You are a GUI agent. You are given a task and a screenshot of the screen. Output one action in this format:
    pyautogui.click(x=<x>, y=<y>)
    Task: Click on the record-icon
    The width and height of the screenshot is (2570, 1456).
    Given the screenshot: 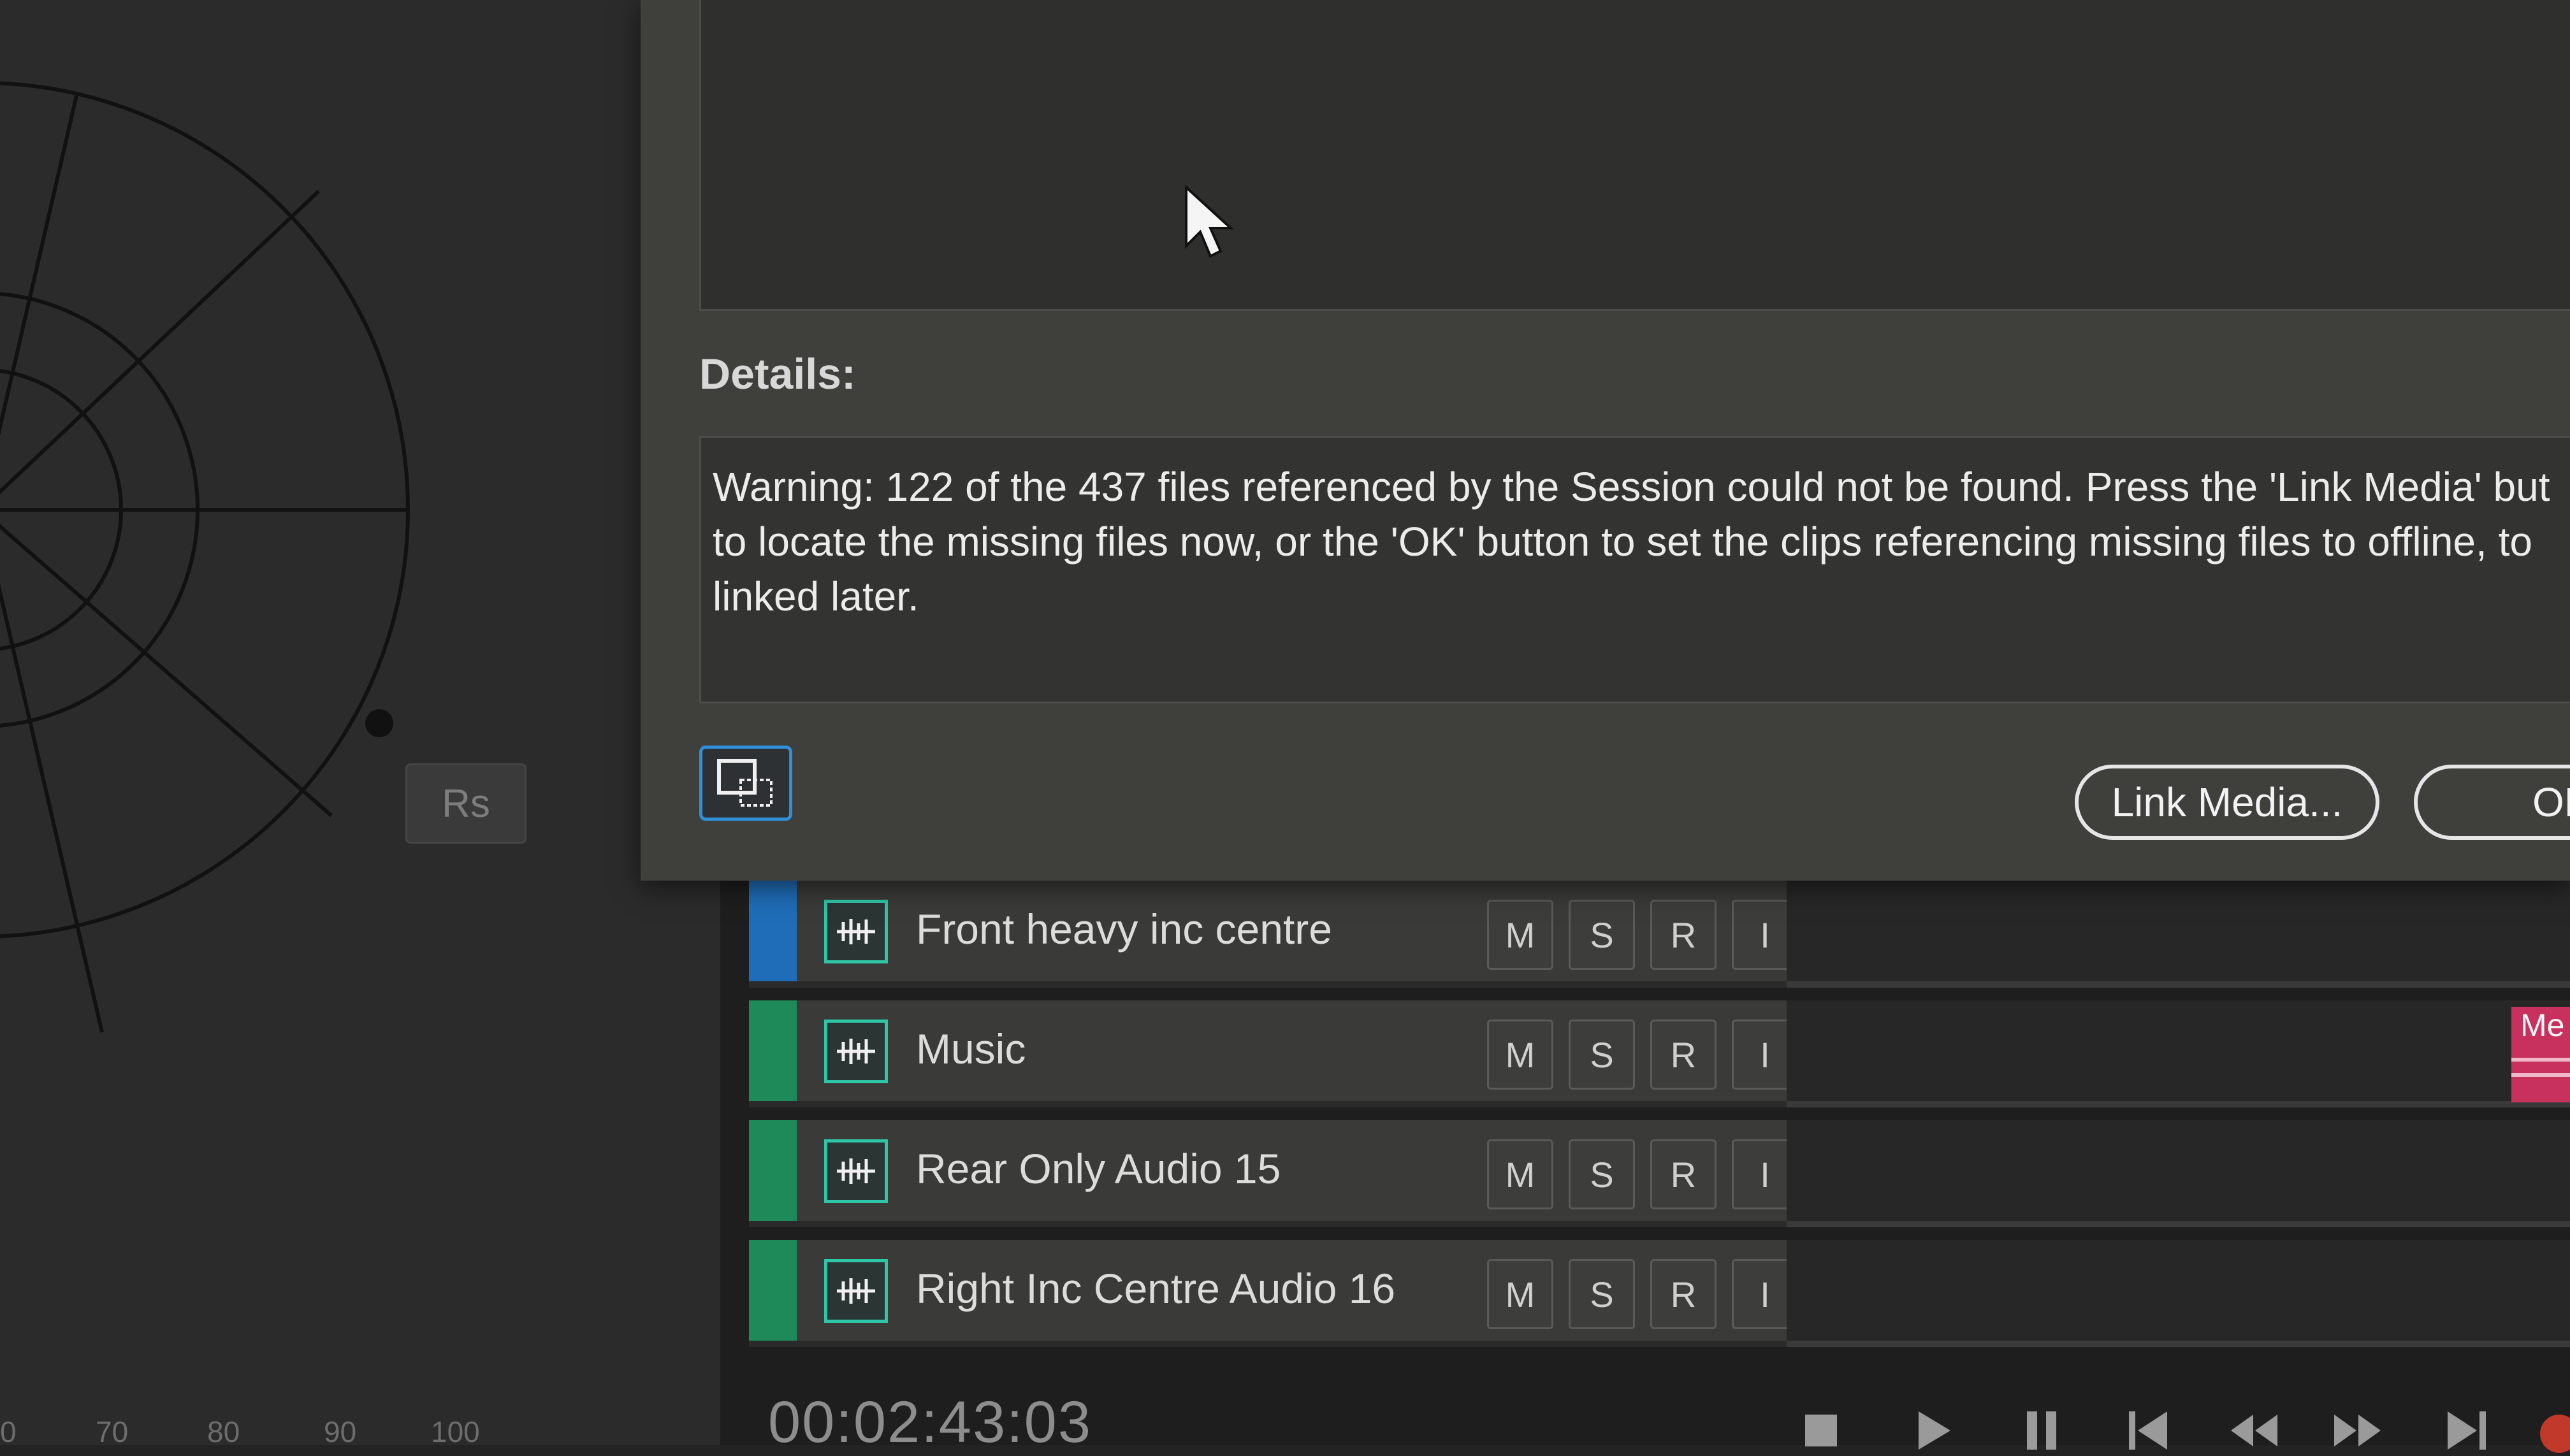 What is the action you would take?
    pyautogui.click(x=2552, y=1427)
    